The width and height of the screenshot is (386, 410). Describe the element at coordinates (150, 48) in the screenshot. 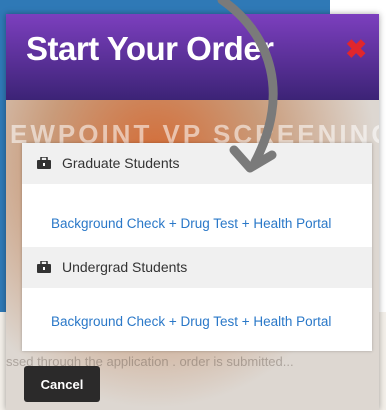

I see `modal-title: Start Your Order` at that location.